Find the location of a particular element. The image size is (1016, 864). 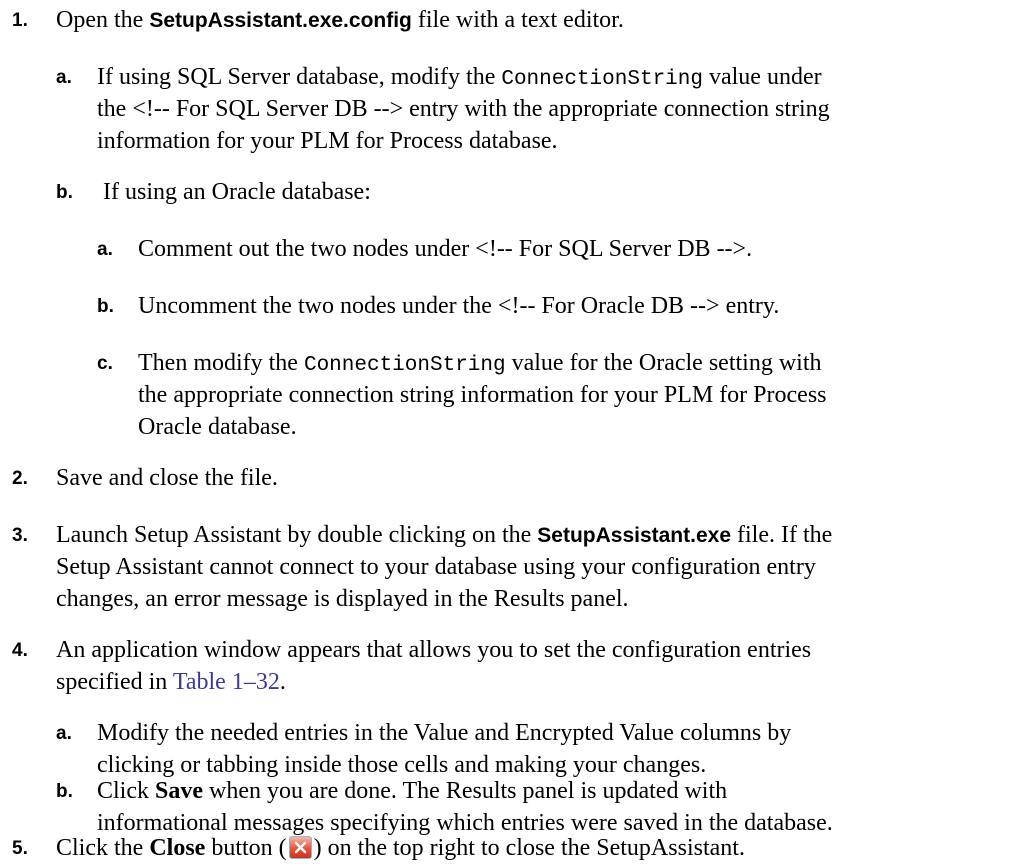

step-number: 5. is located at coordinates (20, 848).